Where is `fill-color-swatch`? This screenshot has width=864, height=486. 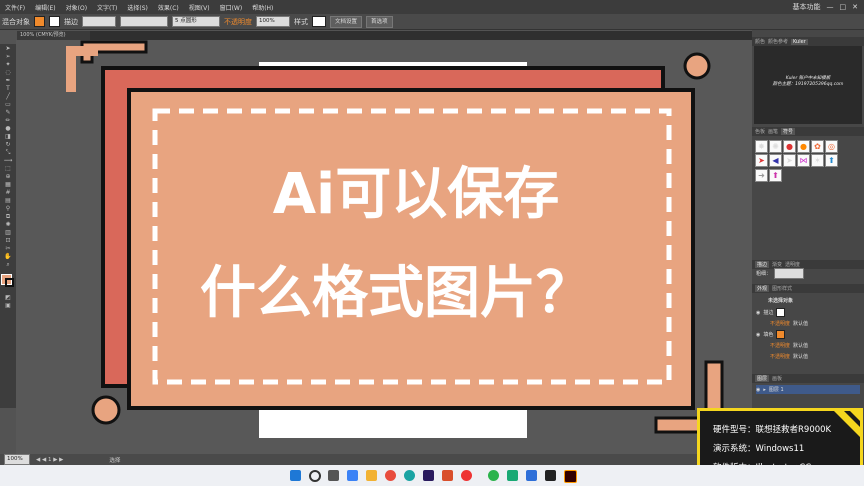
fill-color-swatch is located at coordinates (781, 334).